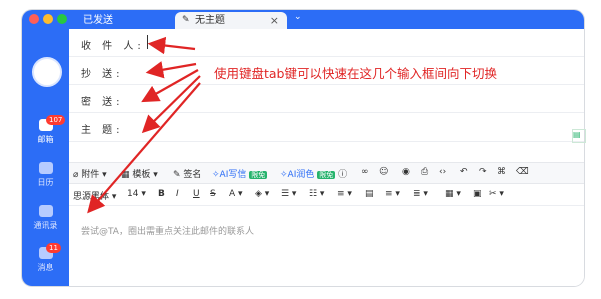 The height and width of the screenshot is (299, 601). I want to click on template-button: ▦ 模板 ▾, so click(139, 173).